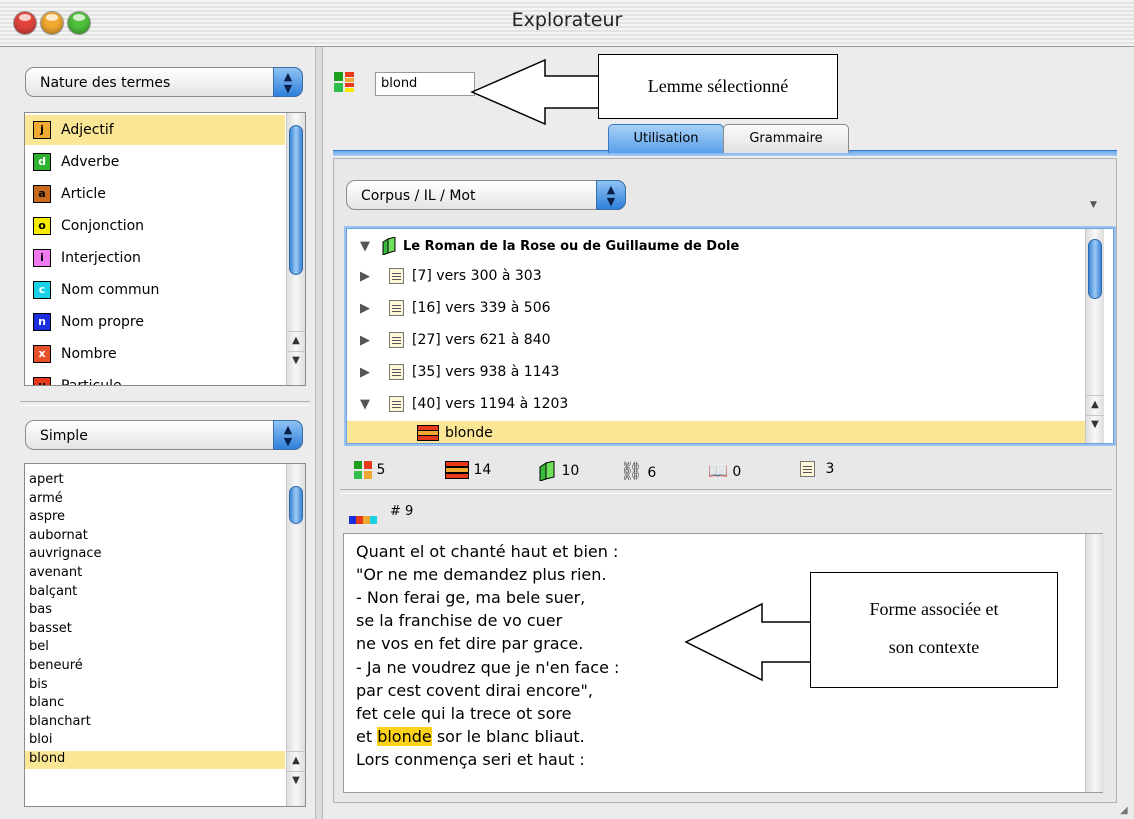 The height and width of the screenshot is (819, 1134). I want to click on lemma-list-item: auvrignace, so click(155, 555).